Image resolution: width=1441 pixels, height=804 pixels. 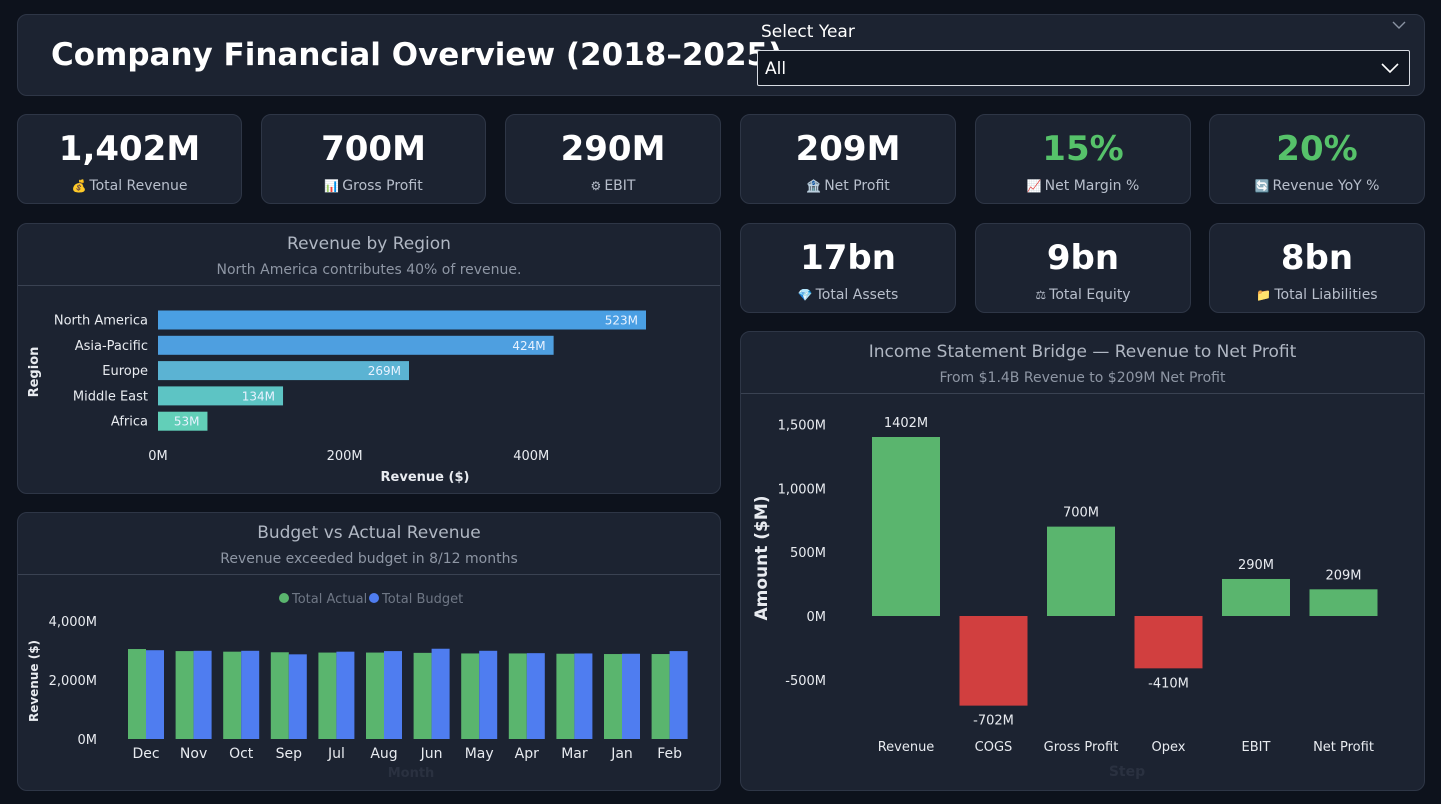 I want to click on step-label: Opex, so click(x=1169, y=747).